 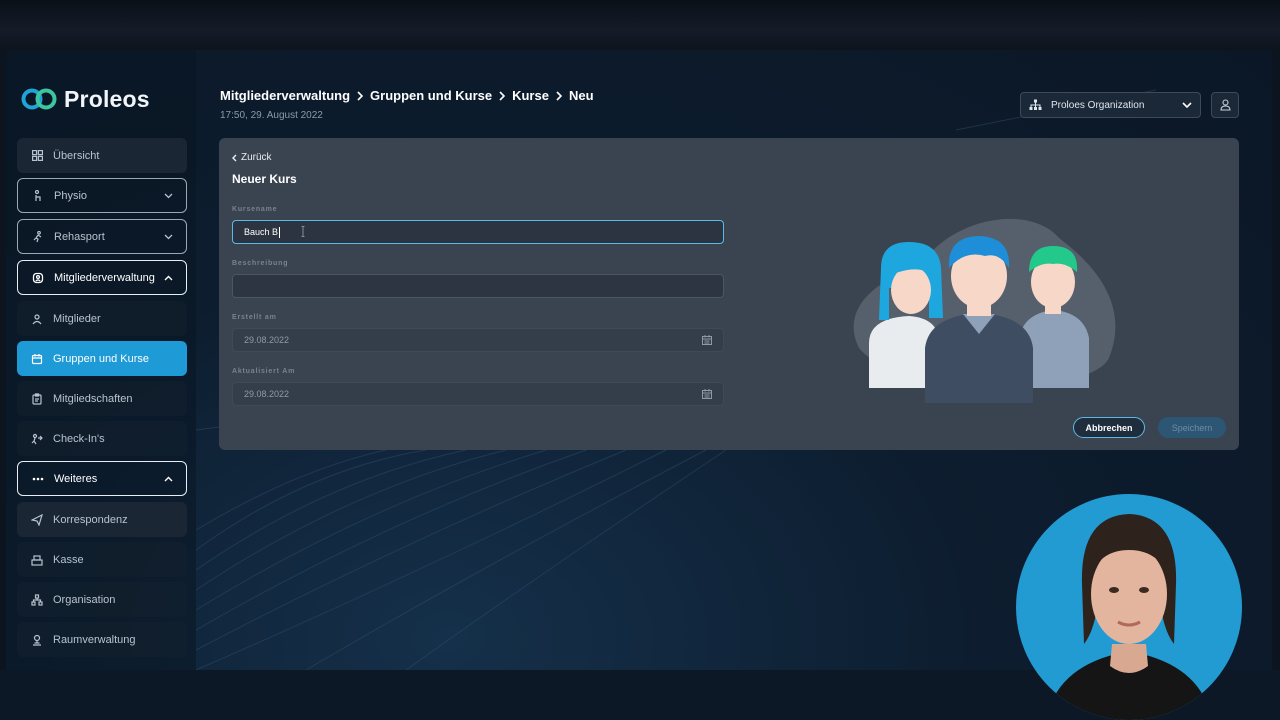 I want to click on physio-icon, so click(x=38, y=196).